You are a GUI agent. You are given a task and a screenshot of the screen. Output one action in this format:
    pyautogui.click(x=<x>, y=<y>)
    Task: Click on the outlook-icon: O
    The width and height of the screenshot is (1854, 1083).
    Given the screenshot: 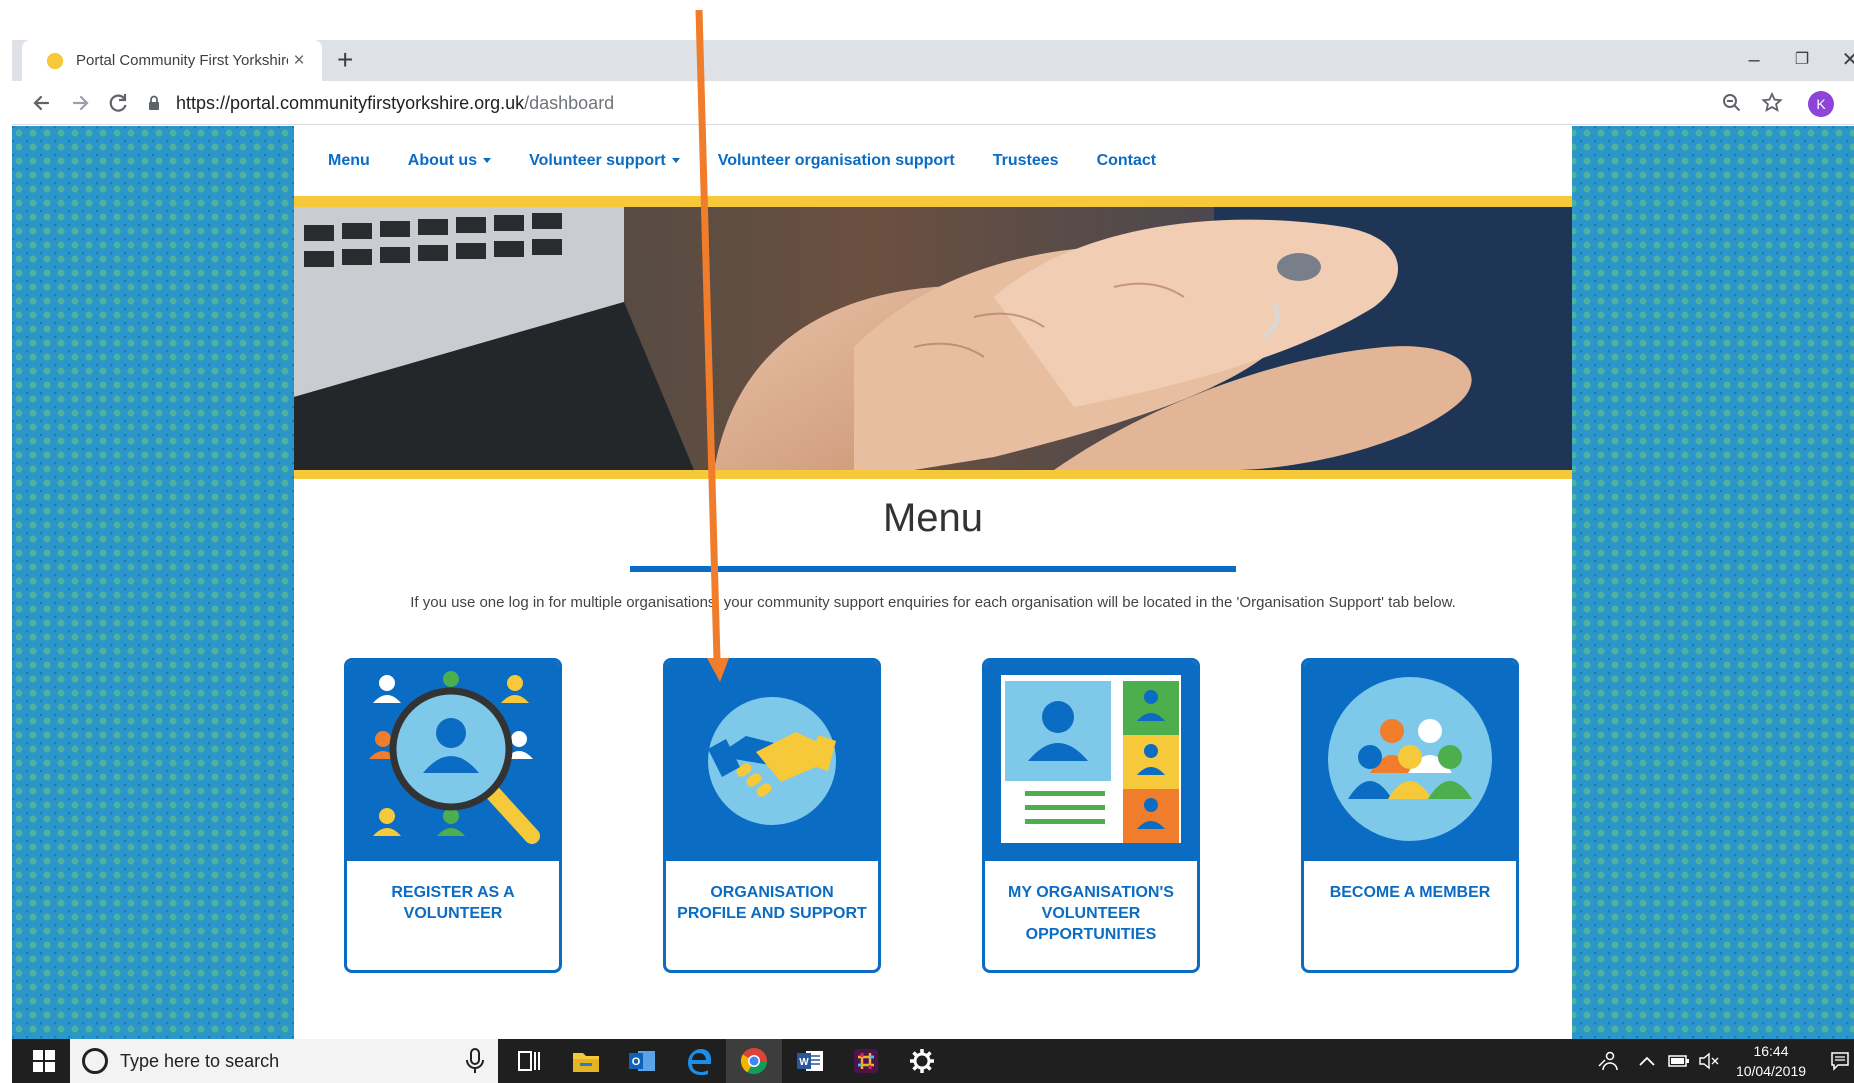 What is the action you would take?
    pyautogui.click(x=642, y=1061)
    